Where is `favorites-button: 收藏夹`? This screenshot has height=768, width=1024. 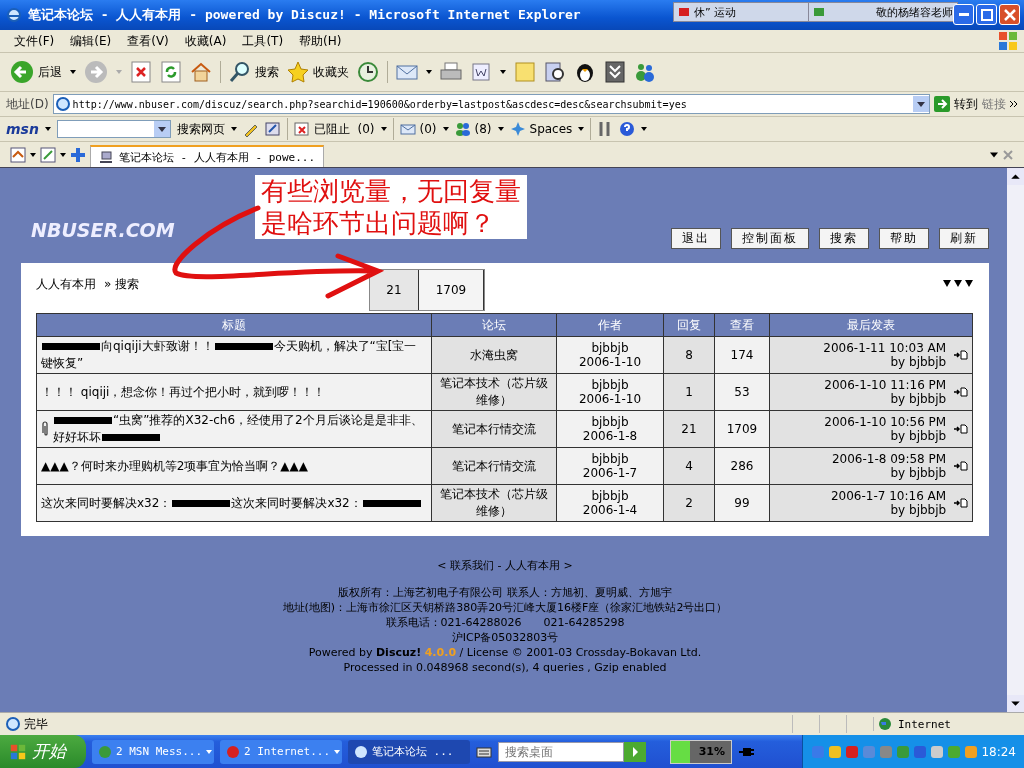 favorites-button: 收藏夹 is located at coordinates (318, 72).